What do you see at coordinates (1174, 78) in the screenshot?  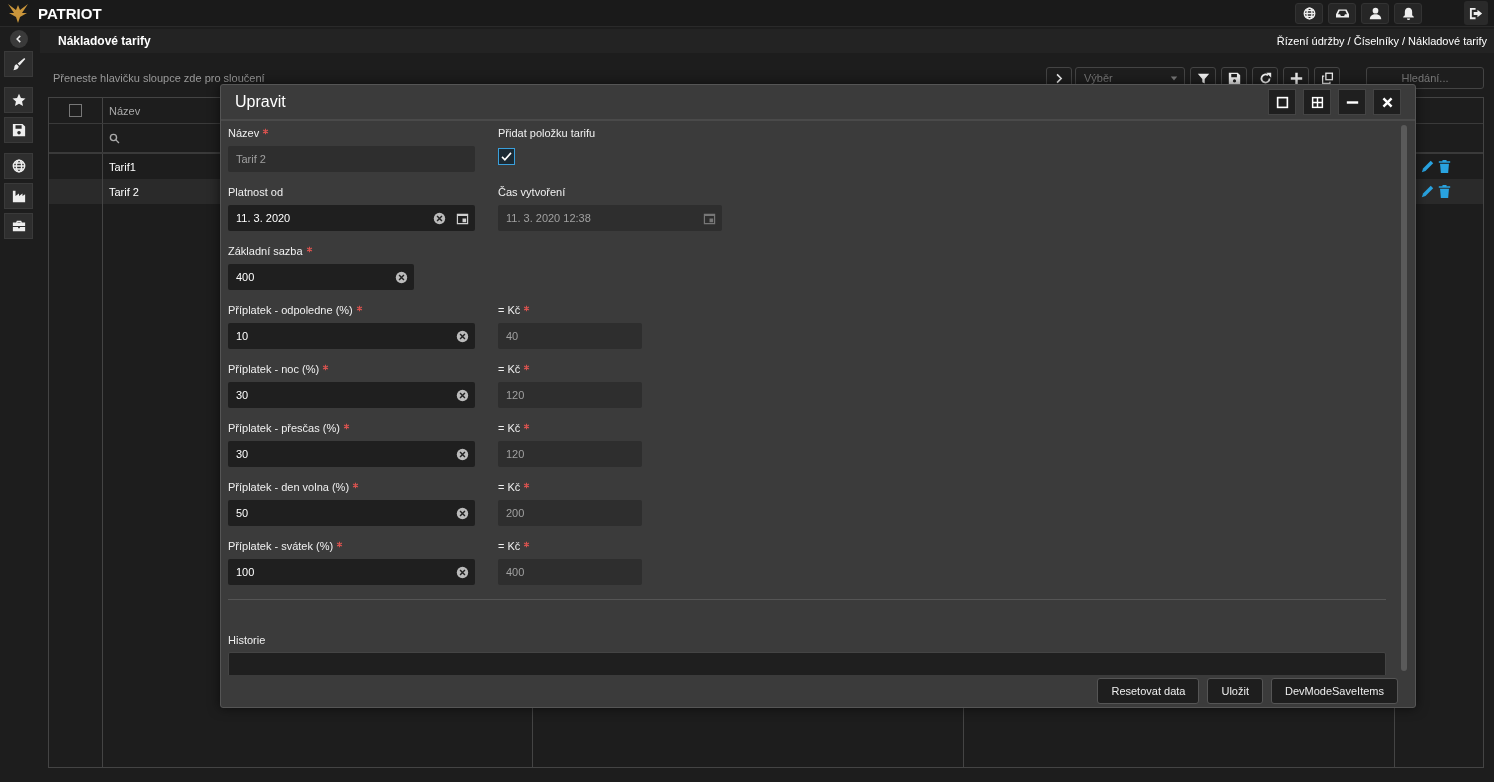 I see `caret-icon` at bounding box center [1174, 78].